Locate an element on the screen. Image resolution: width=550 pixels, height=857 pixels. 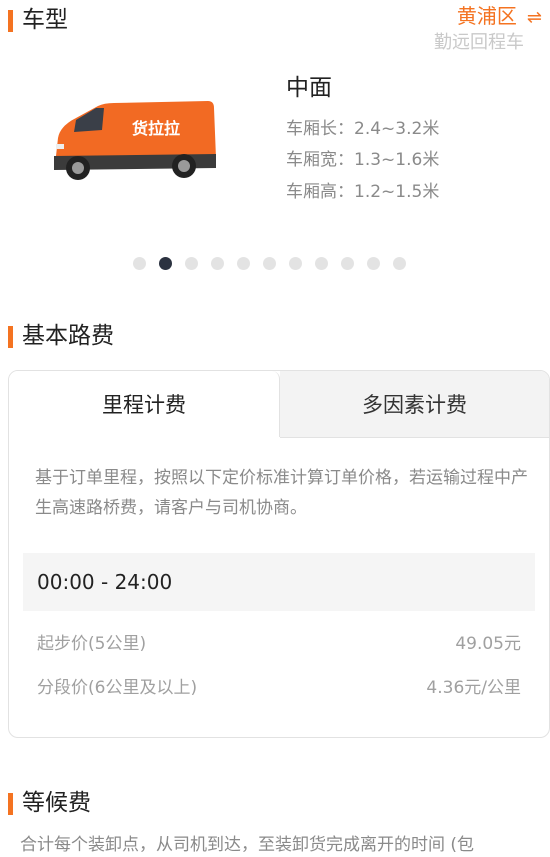
van-image: 货拉拉 is located at coordinates (135, 140).